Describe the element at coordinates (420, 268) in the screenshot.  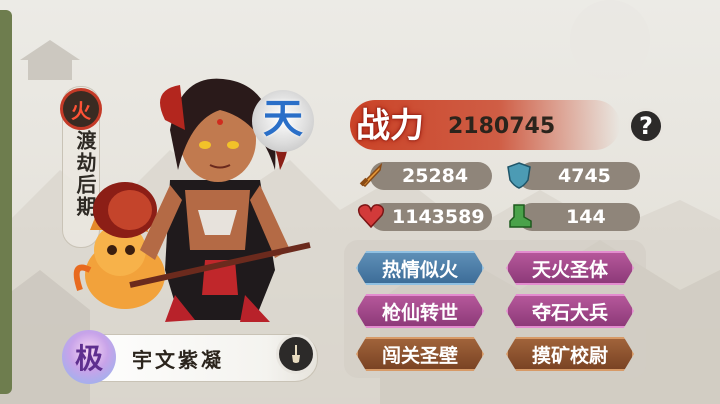
I see `trait-1: 热情似火` at that location.